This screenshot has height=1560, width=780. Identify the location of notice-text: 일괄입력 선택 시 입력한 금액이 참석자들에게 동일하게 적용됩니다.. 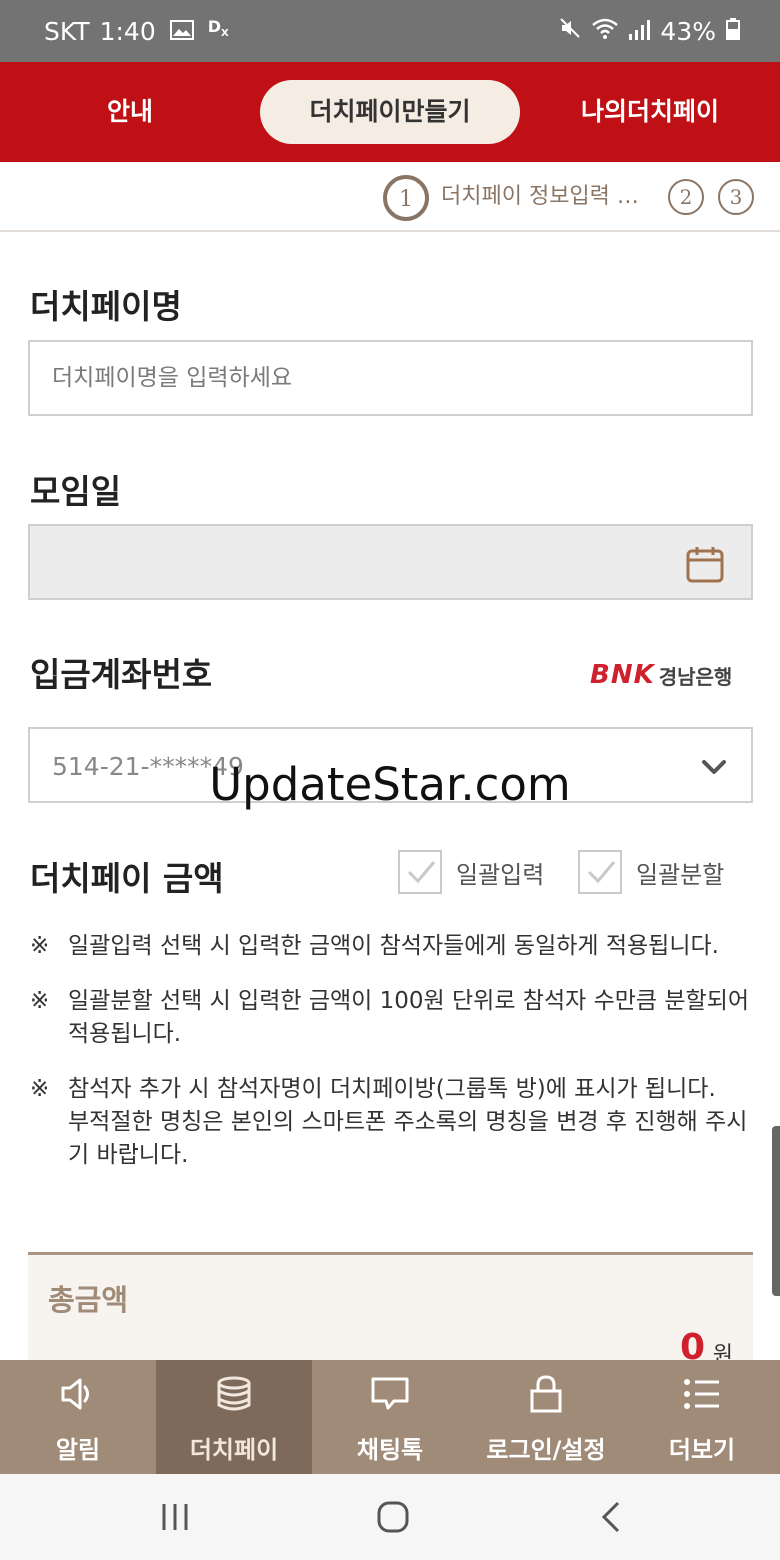
(393, 946).